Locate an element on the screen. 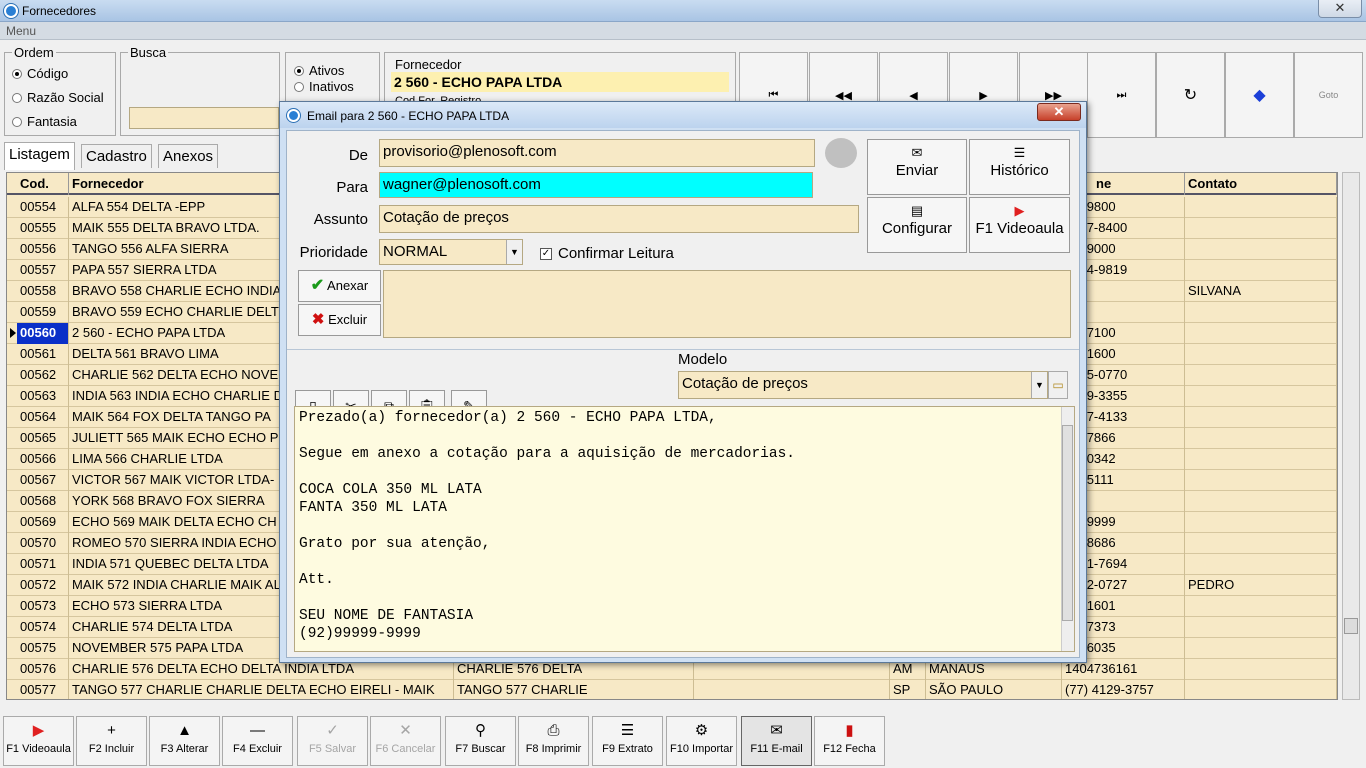 The height and width of the screenshot is (768, 1366). header-cod: Cod. is located at coordinates (43, 184).